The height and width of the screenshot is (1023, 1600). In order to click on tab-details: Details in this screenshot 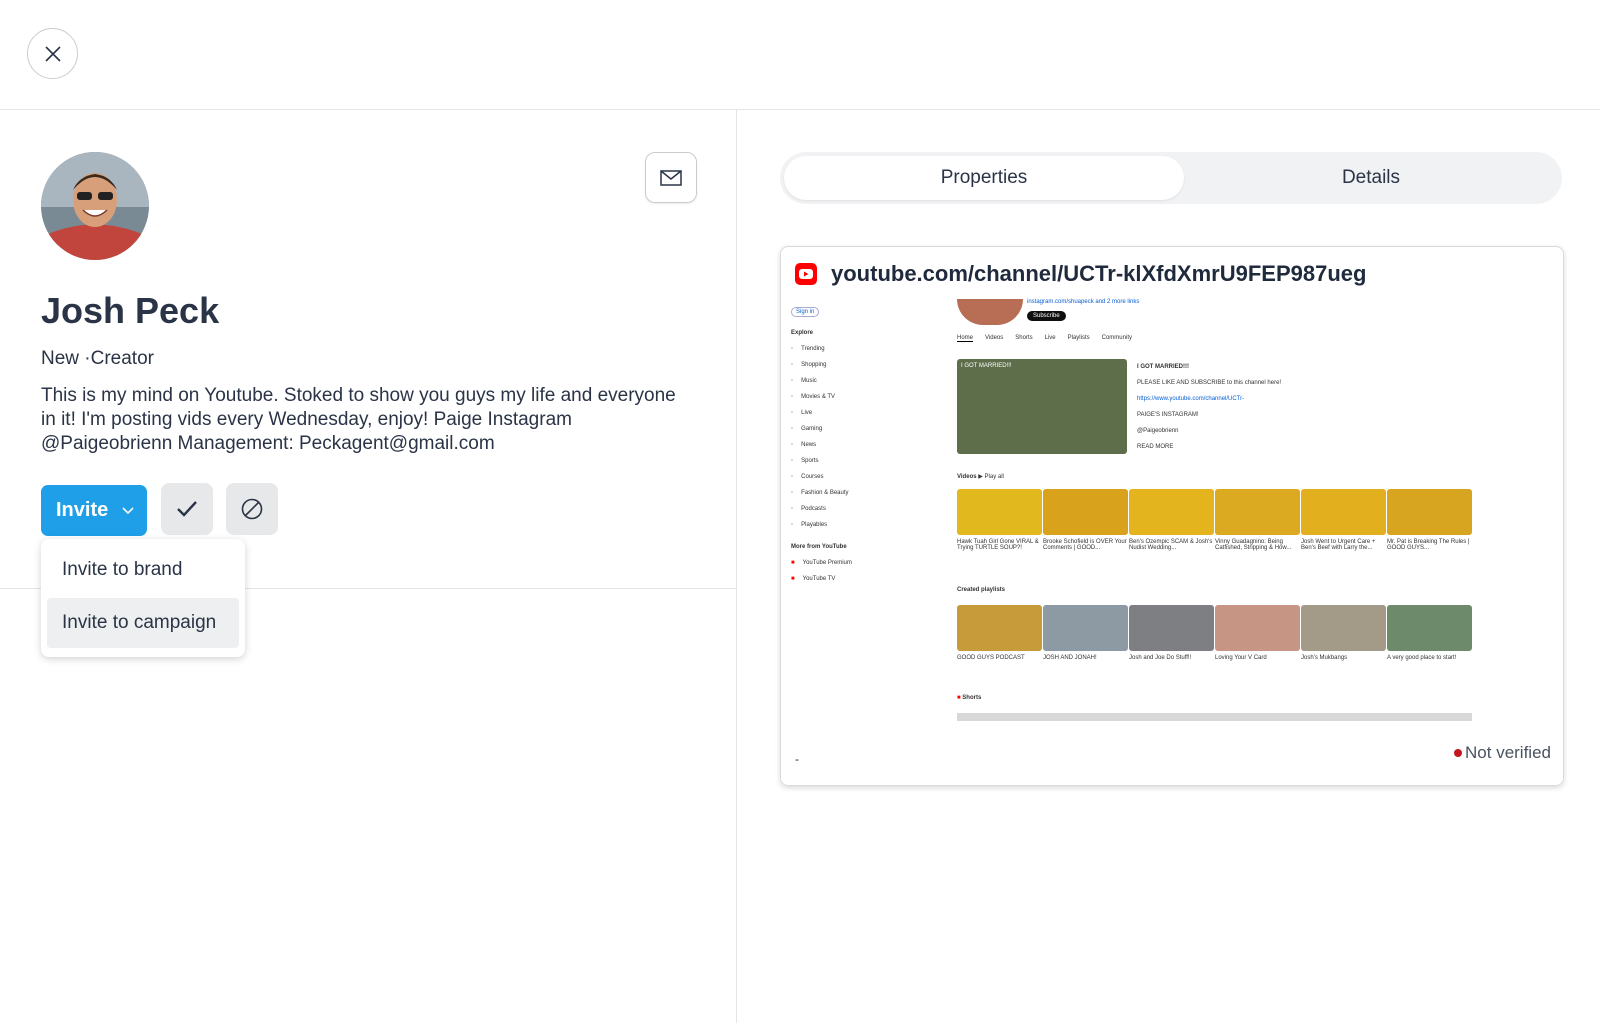, I will do `click(1371, 178)`.